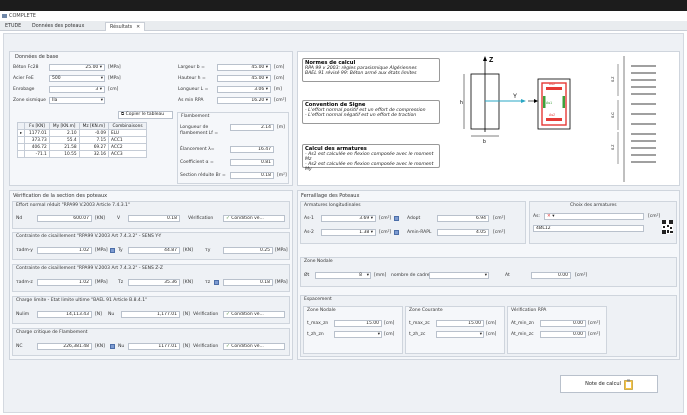  I want to click on zone-dropdown: IIa, so click(77, 100).